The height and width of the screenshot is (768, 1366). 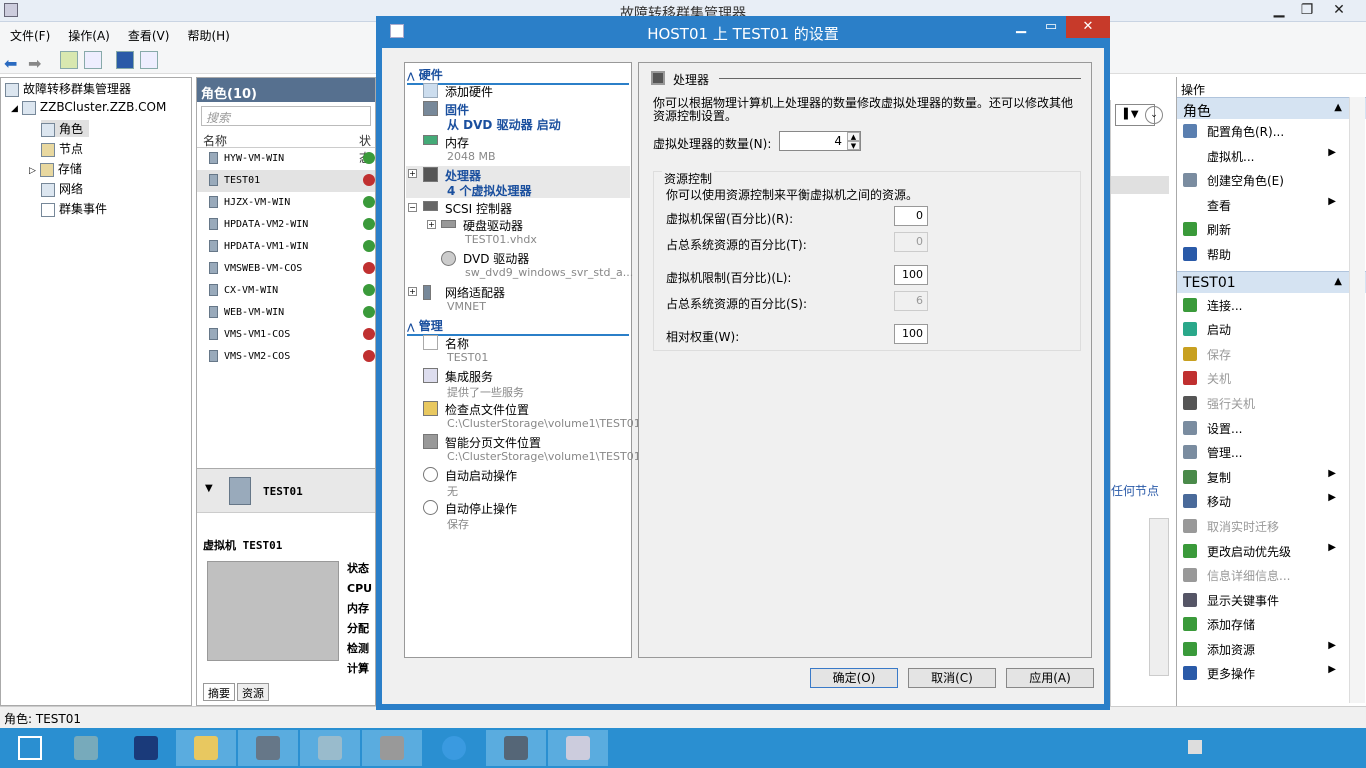 What do you see at coordinates (286, 116) in the screenshot?
I see `roles-search-input: 搜索` at bounding box center [286, 116].